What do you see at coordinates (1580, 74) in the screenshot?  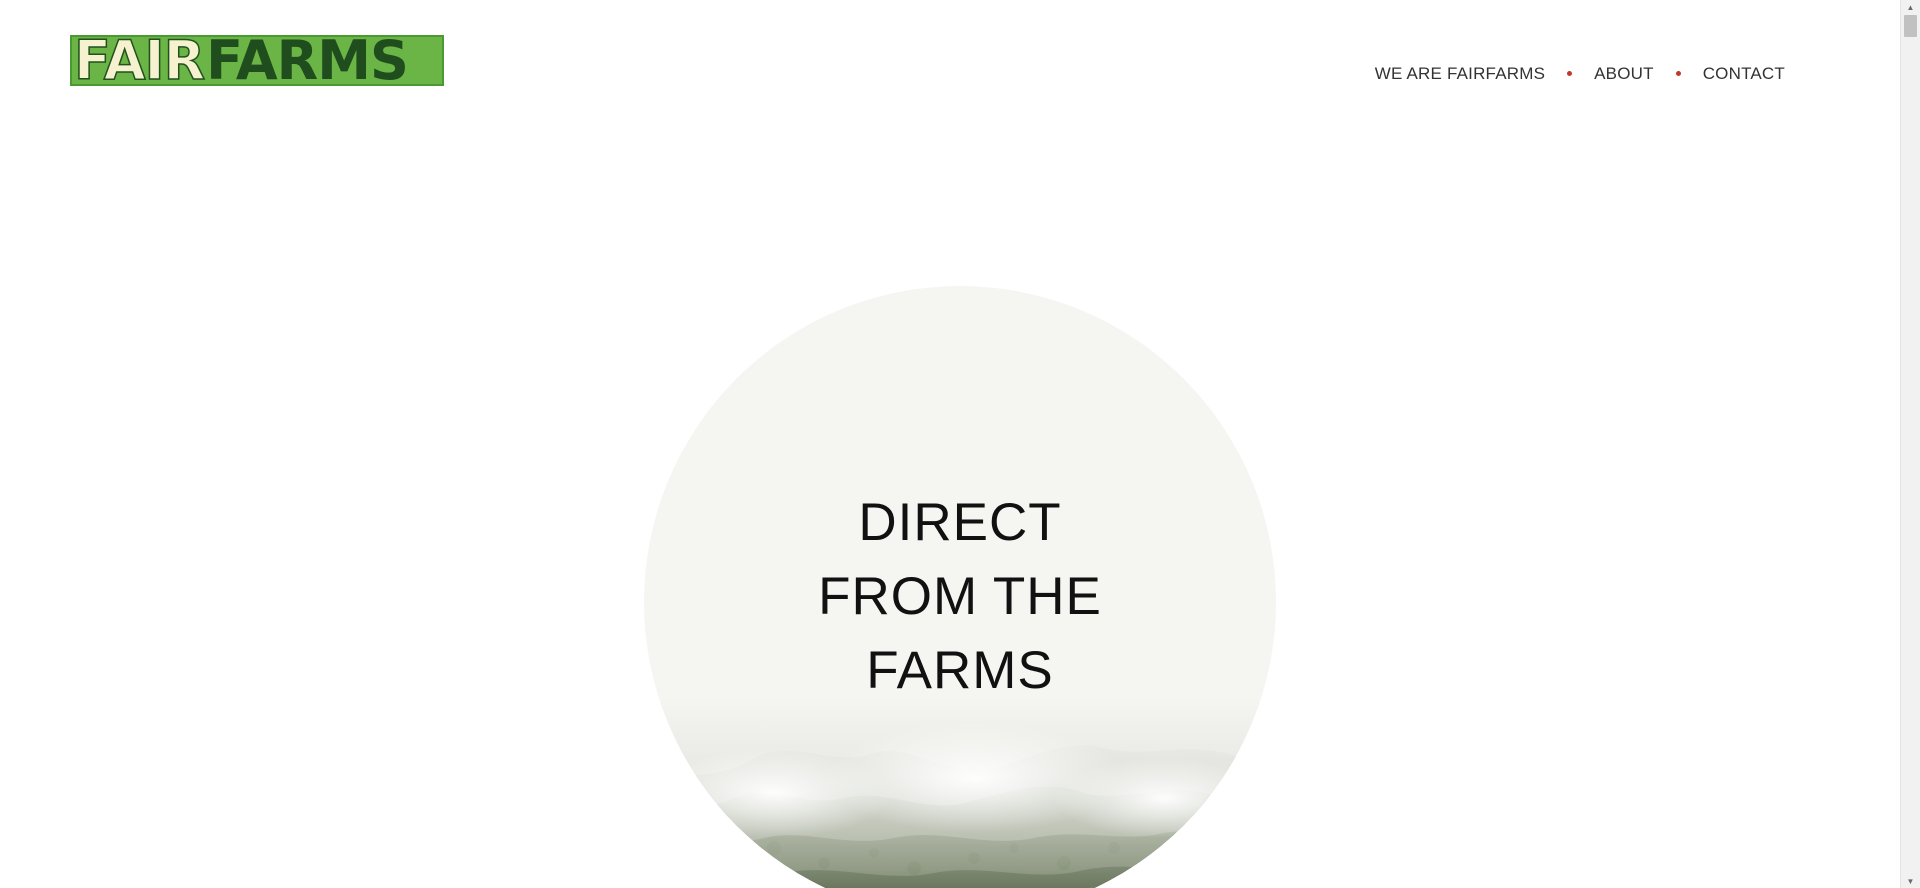 I see `main-nav: WE ARE FAIRFARMS ABOUT CONTACT` at bounding box center [1580, 74].